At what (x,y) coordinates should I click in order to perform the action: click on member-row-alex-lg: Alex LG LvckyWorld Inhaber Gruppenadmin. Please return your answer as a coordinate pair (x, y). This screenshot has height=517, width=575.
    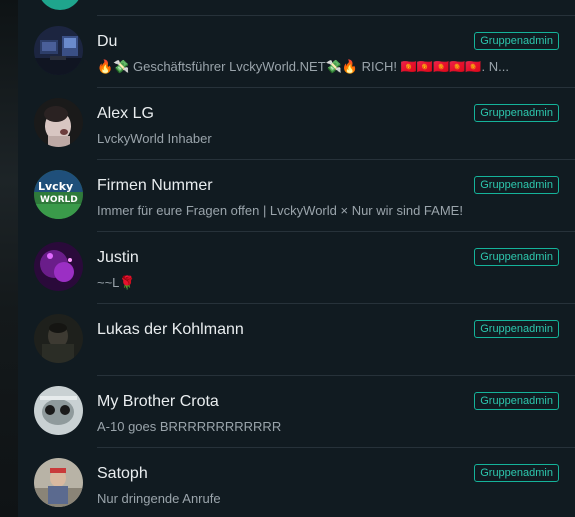
    Looking at the image, I should click on (296, 124).